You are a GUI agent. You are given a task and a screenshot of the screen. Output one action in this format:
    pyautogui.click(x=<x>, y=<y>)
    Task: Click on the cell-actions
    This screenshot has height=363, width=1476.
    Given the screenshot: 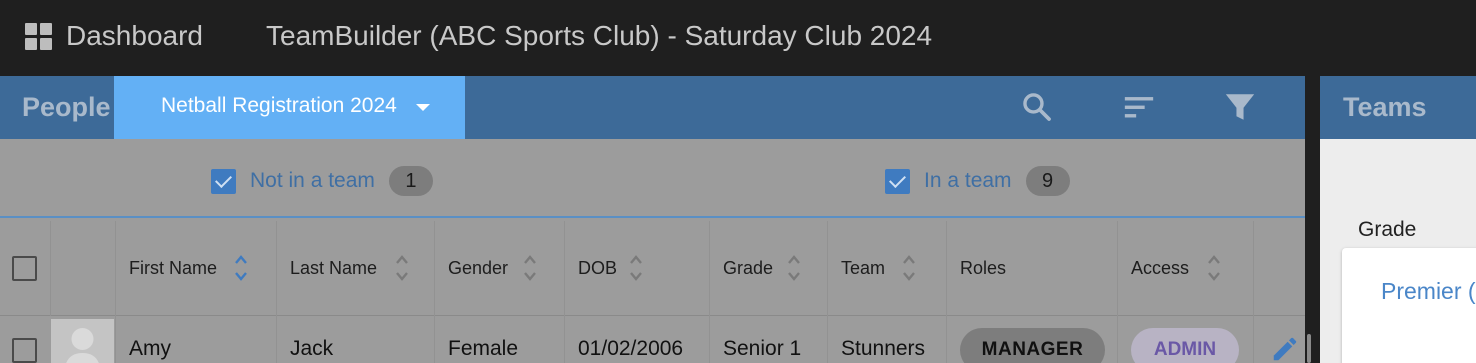 What is the action you would take?
    pyautogui.click(x=1279, y=339)
    